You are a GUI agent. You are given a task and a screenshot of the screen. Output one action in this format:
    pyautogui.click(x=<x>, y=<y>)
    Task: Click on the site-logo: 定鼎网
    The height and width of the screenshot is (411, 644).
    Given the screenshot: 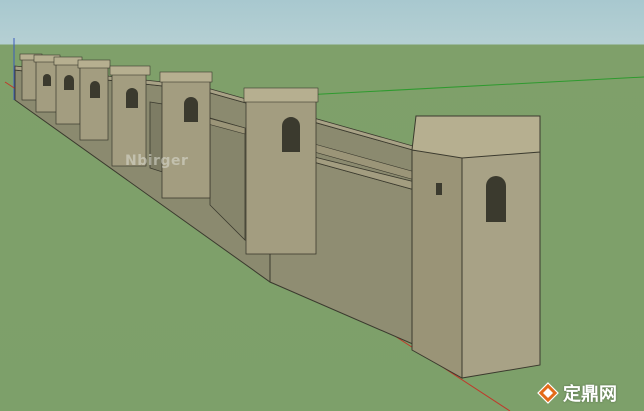 What is the action you would take?
    pyautogui.click(x=590, y=393)
    